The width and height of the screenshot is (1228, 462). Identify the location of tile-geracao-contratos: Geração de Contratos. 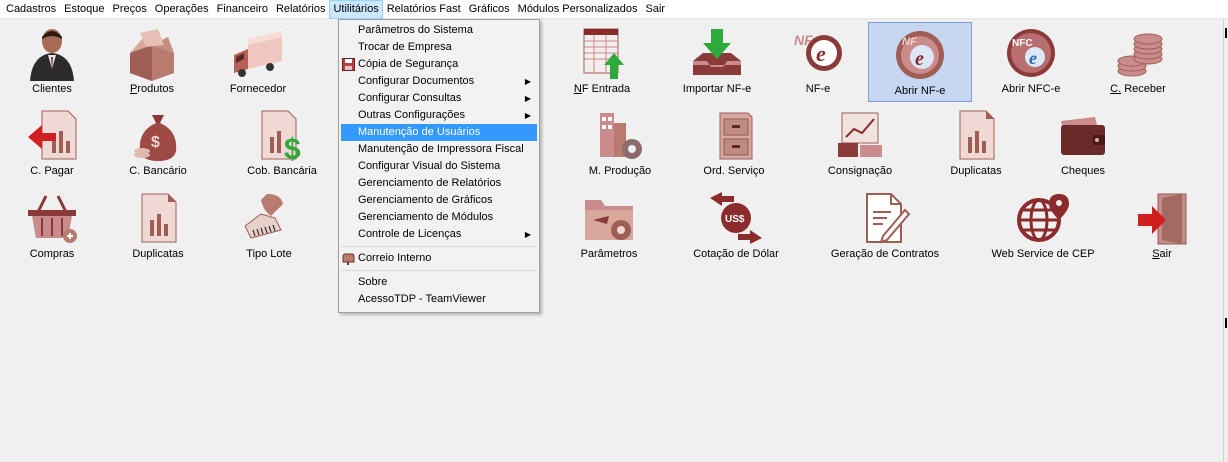
(885, 226).